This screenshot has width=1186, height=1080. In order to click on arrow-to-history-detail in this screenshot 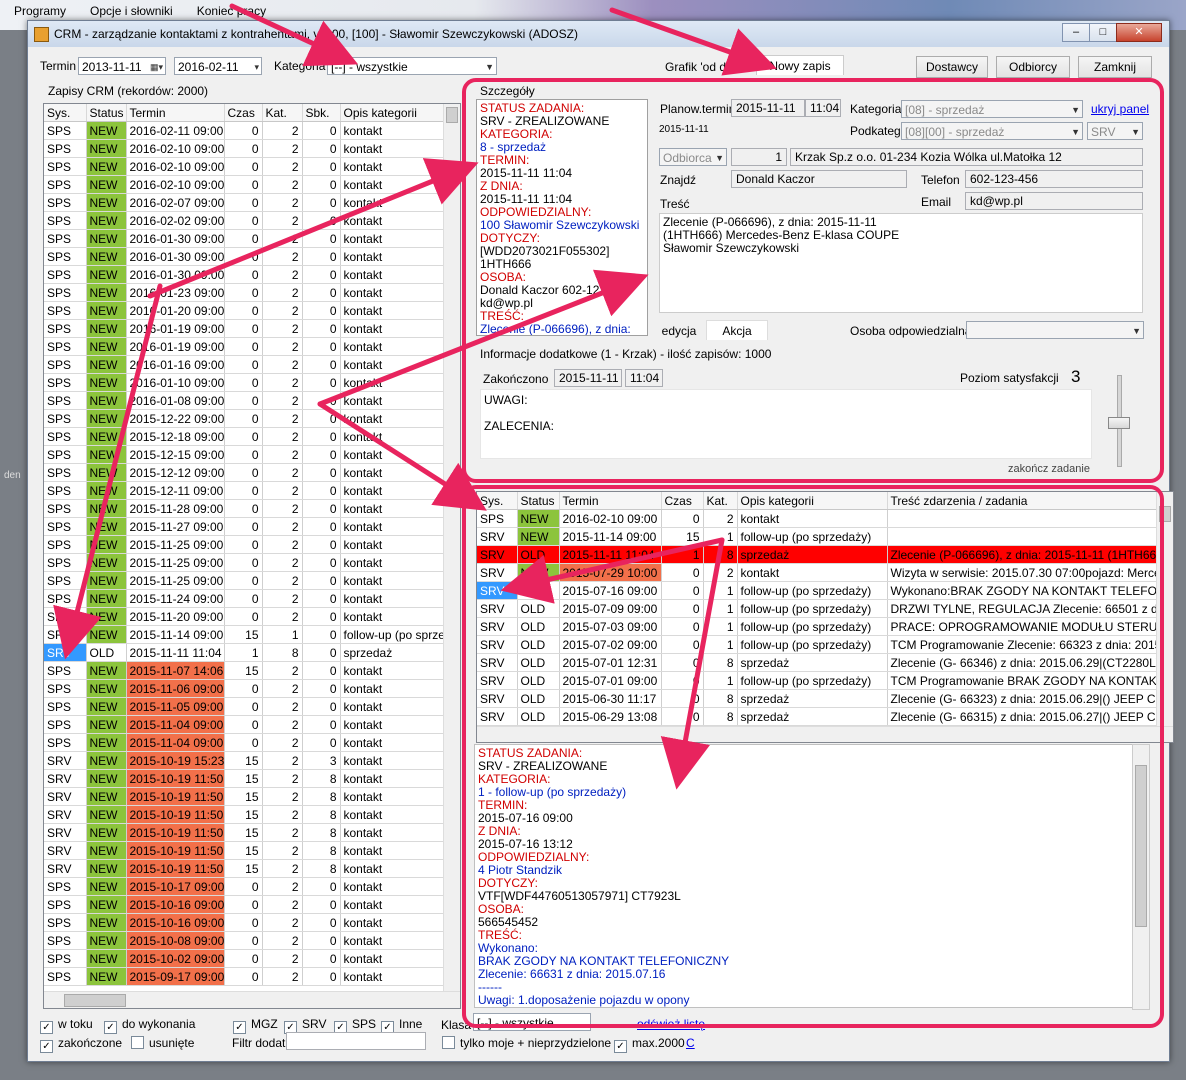, I will do `click(692, 663)`.